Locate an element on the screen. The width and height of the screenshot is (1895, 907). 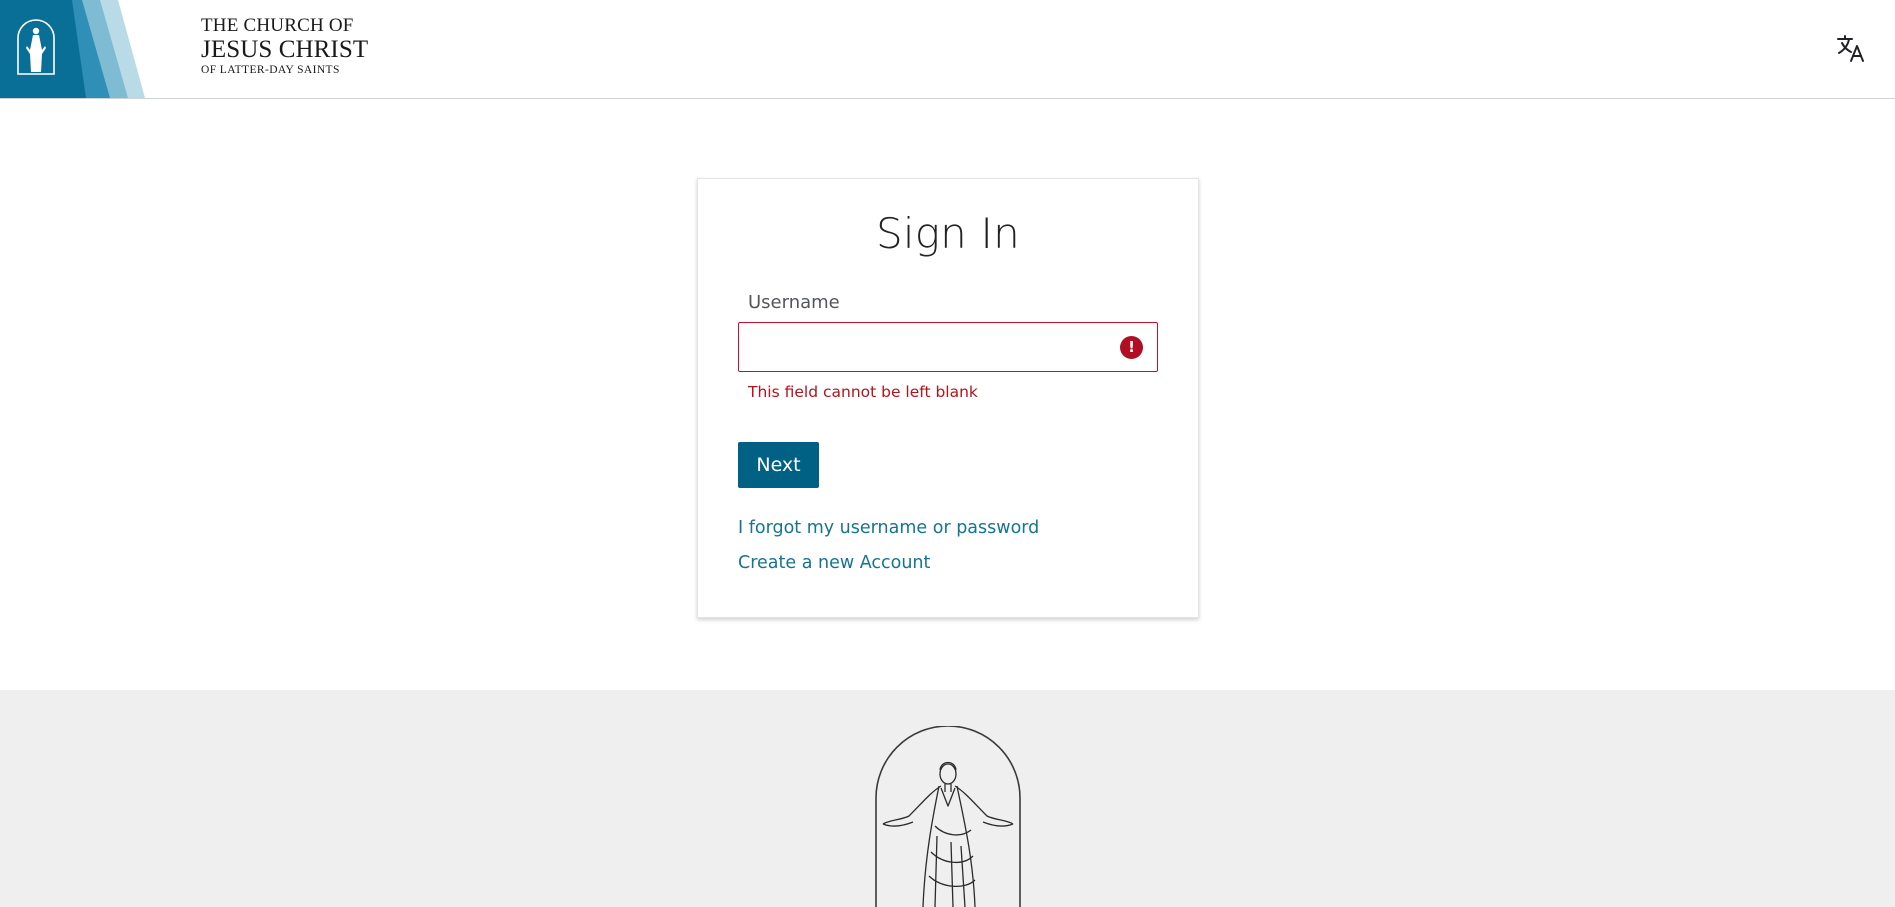
wordmark-line-3: OF LATTER-DAY SAINTS is located at coordinates (270, 70).